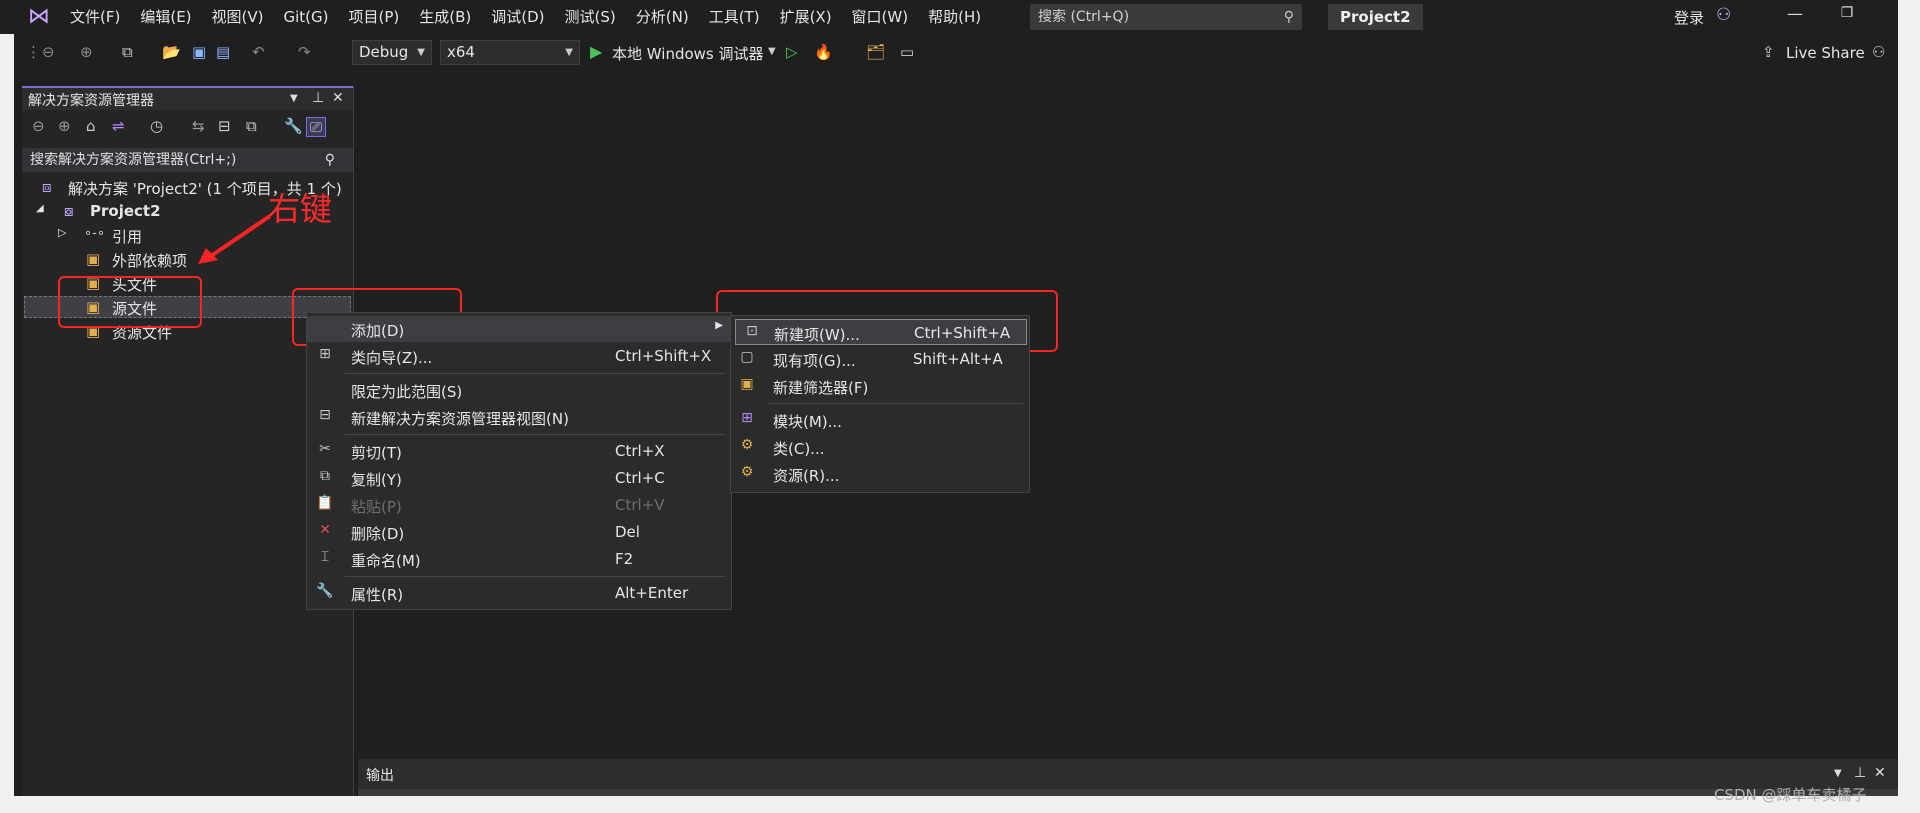  What do you see at coordinates (149, 260) in the screenshot?
I see `tree-external-deps: 外部依赖项` at bounding box center [149, 260].